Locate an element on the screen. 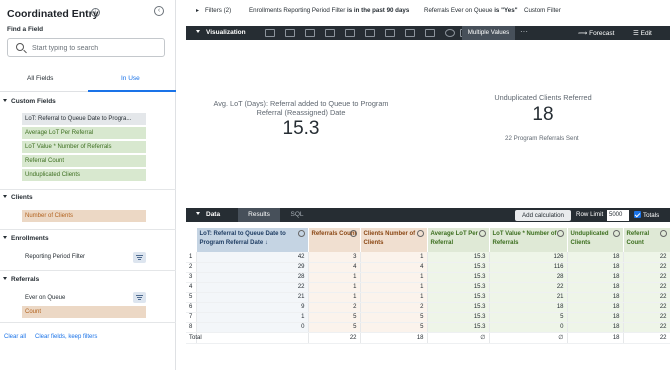  table-cell: 21 is located at coordinates (252, 297).